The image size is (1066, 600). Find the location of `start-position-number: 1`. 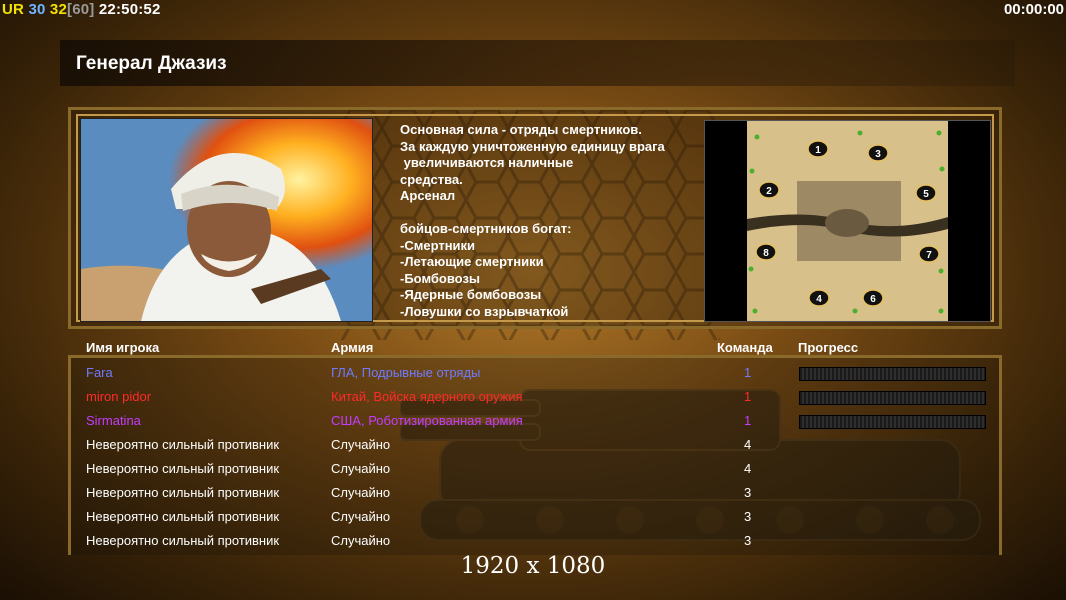

start-position-number: 1 is located at coordinates (818, 150).